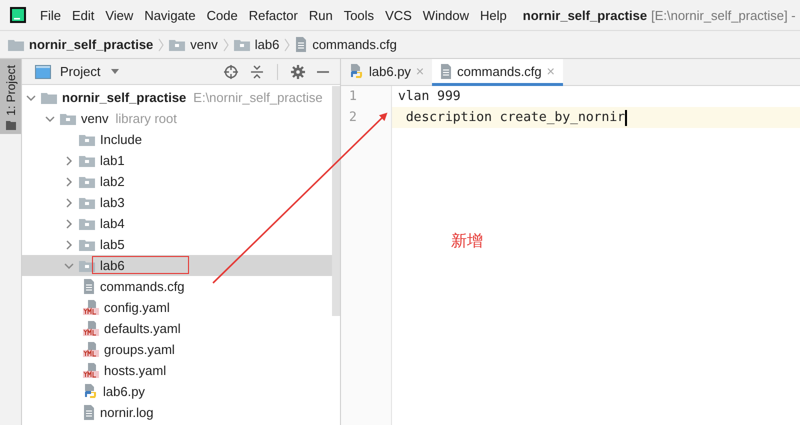 The image size is (800, 425). What do you see at coordinates (257, 71) in the screenshot?
I see `collapse-all-icon` at bounding box center [257, 71].